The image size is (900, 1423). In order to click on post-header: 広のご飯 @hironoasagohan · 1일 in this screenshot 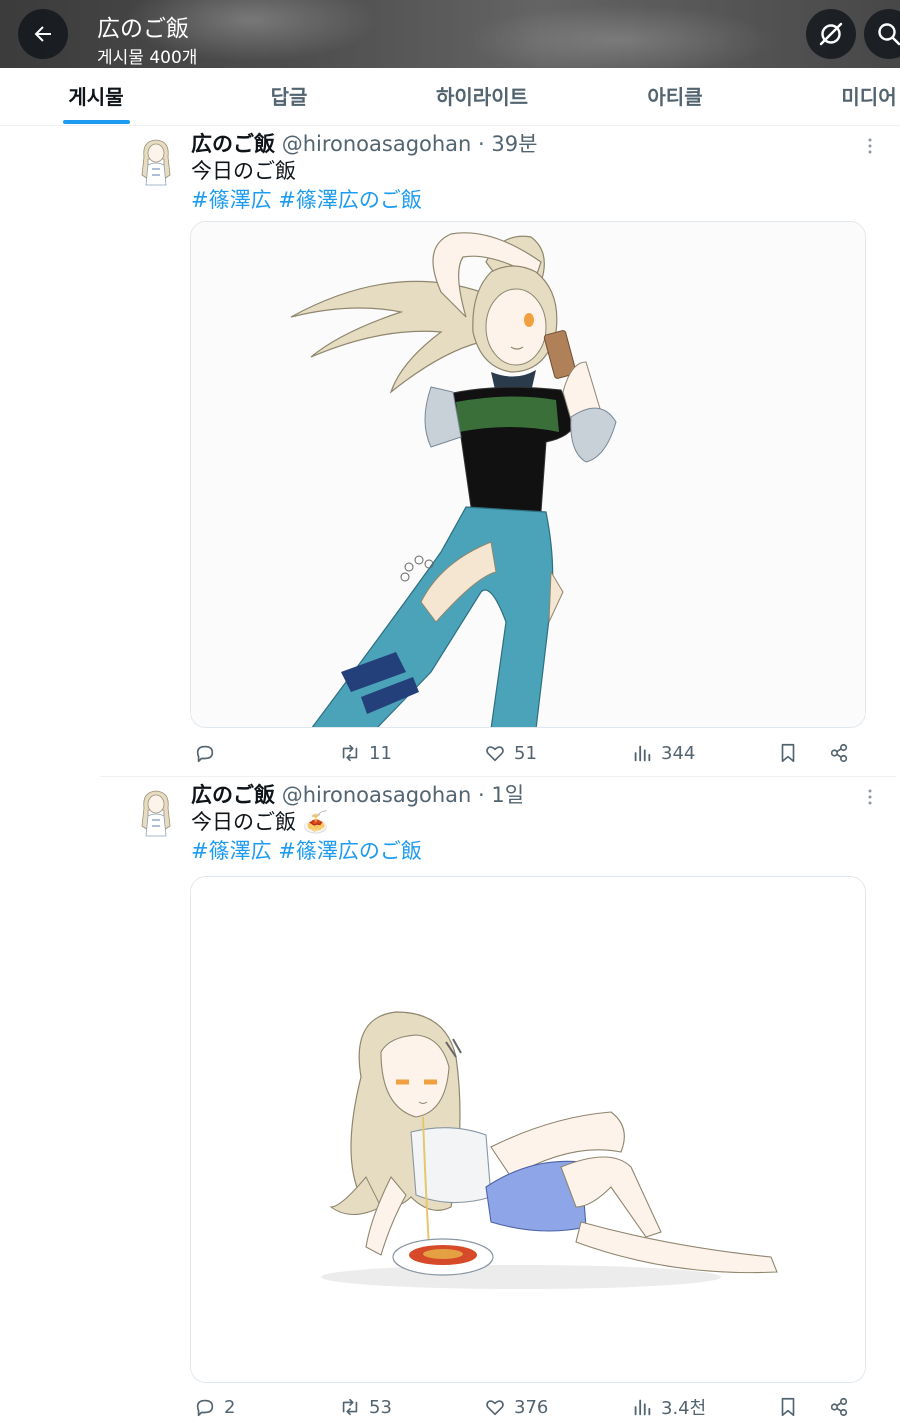, I will do `click(357, 795)`.